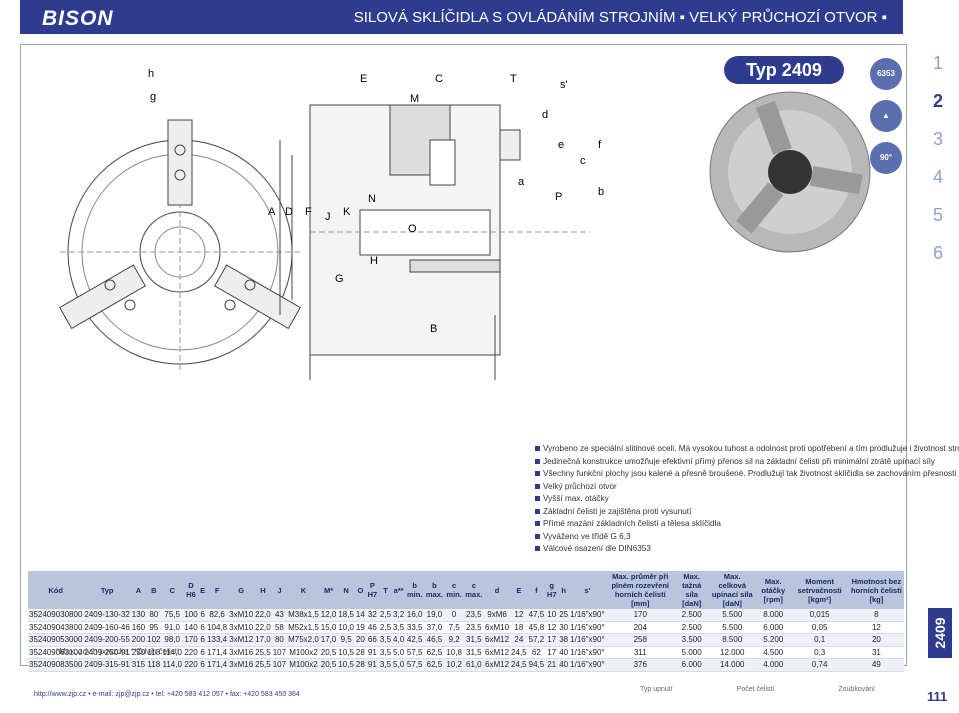 The image size is (959, 713). I want to click on table-cell: 49, so click(876, 665).